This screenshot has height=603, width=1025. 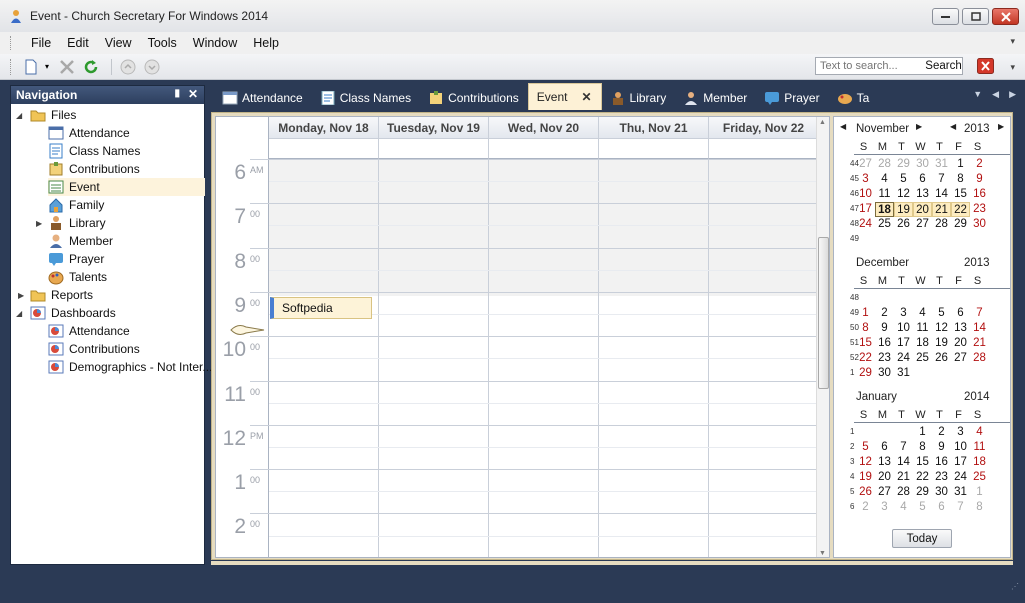 I want to click on day-header: Tuesday, Nov 19, so click(x=434, y=128).